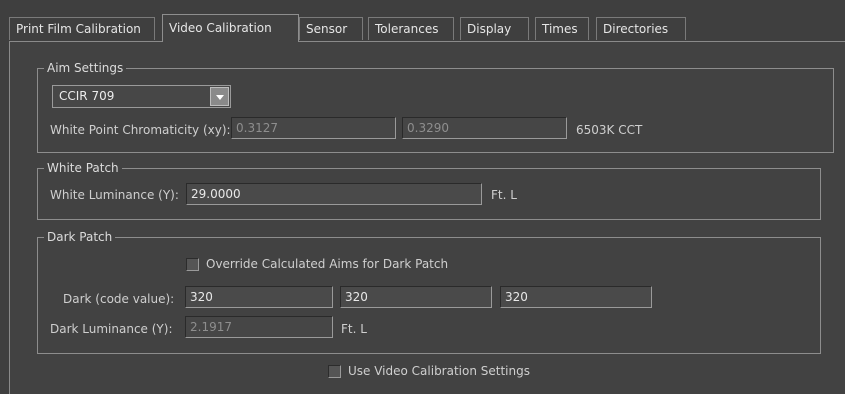 This screenshot has height=394, width=845. What do you see at coordinates (504, 195) in the screenshot?
I see `white-luminance-unit: Ft. L` at bounding box center [504, 195].